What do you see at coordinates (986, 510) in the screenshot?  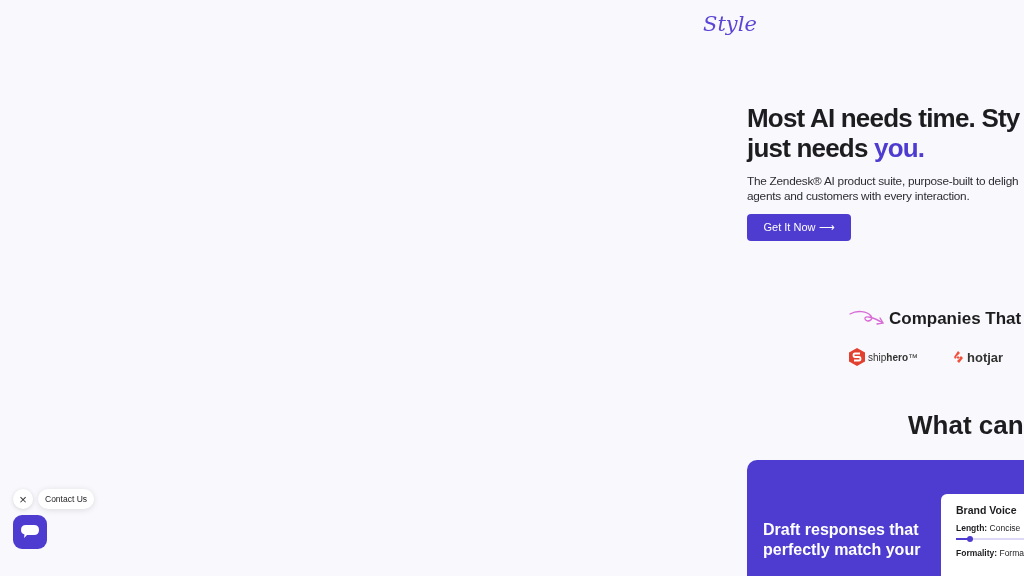 I see `panel-title: Brand Voice` at bounding box center [986, 510].